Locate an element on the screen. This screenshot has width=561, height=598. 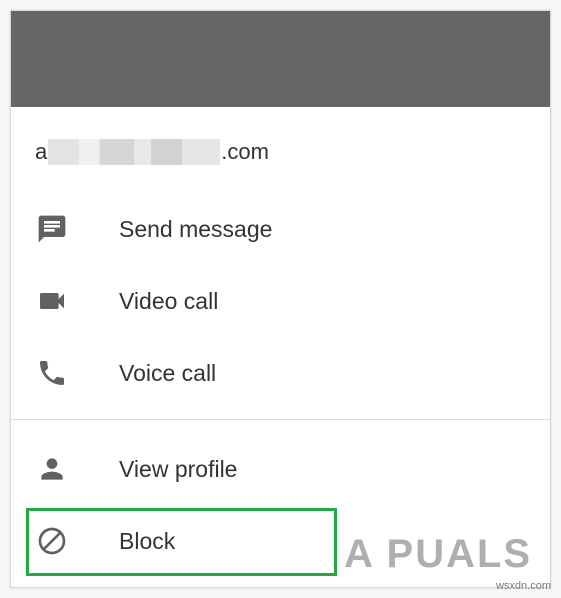
appuals-watermark: A PUALS is located at coordinates (438, 554).